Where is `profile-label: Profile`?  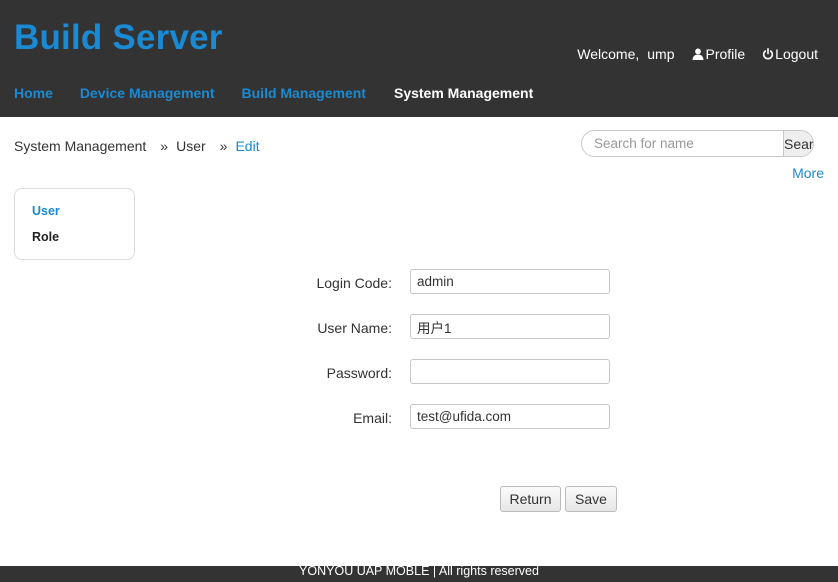 profile-label: Profile is located at coordinates (725, 54).